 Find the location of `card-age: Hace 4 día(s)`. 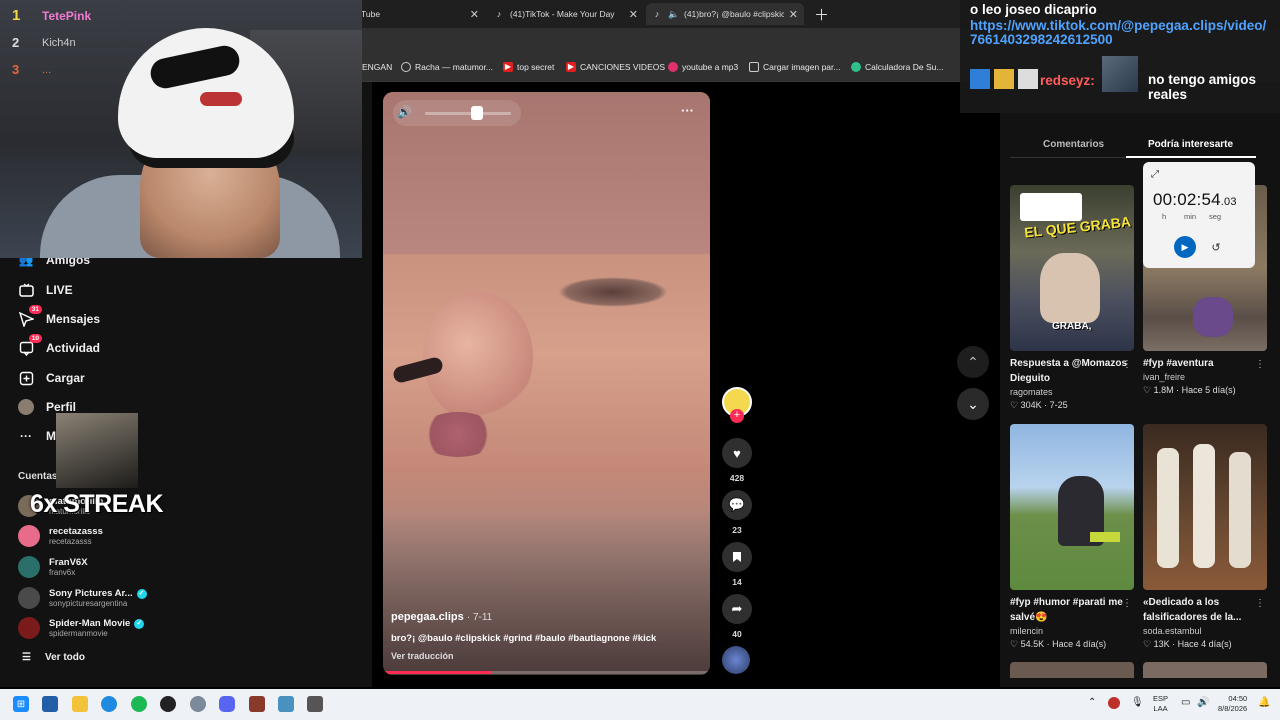

card-age: Hace 4 día(s) is located at coordinates (1204, 644).